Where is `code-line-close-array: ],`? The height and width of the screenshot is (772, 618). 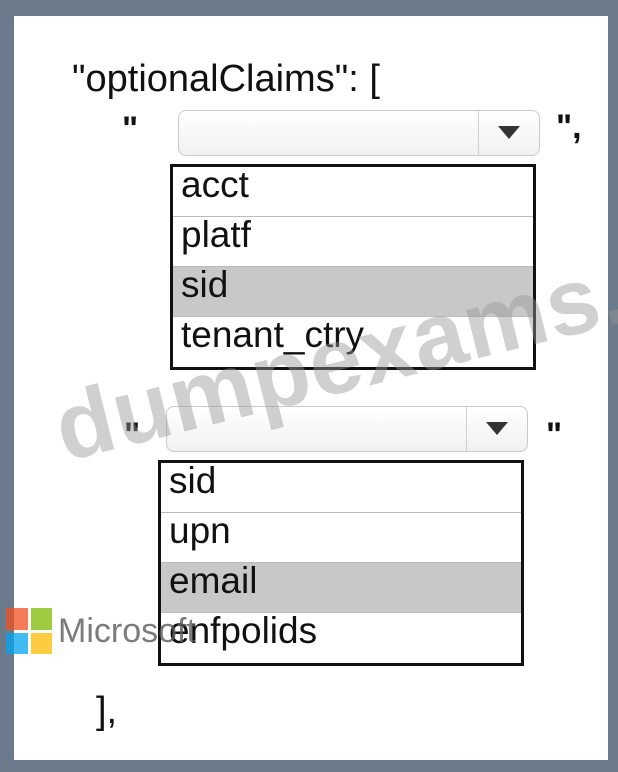
code-line-close-array: ], is located at coordinates (107, 711).